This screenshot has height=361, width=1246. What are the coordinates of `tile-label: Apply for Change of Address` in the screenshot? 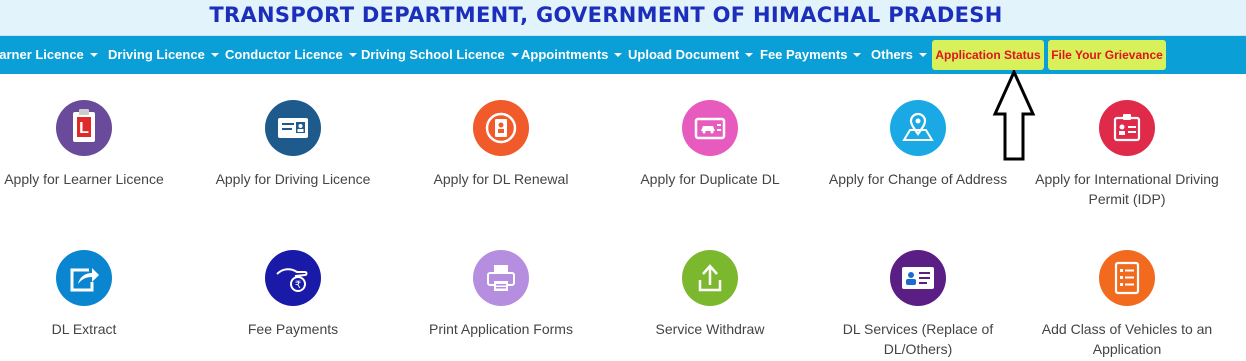 It's located at (918, 179).